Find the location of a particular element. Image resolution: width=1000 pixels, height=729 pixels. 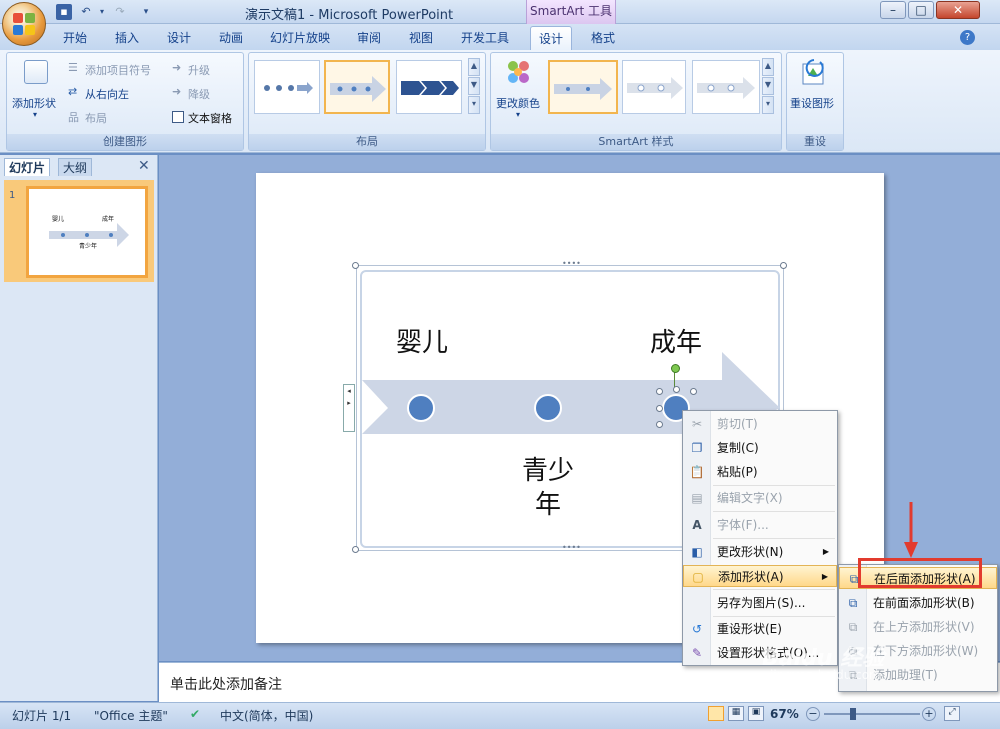

frame-top-grip: •••• is located at coordinates (571, 264).